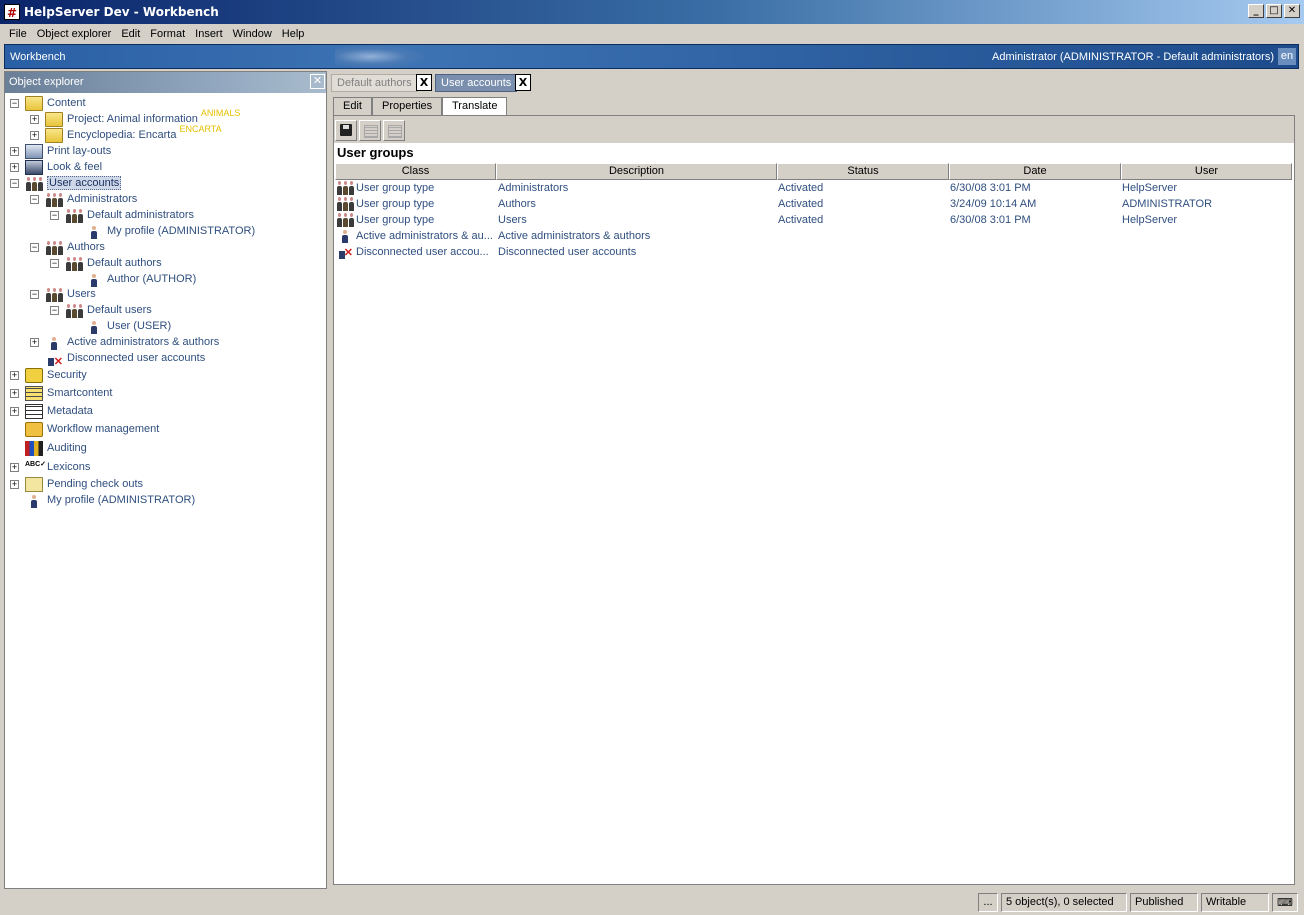 This screenshot has width=1304, height=915. What do you see at coordinates (110, 500) in the screenshot?
I see `tree-item-my-profile: My profile (ADMINISTRATOR)` at bounding box center [110, 500].